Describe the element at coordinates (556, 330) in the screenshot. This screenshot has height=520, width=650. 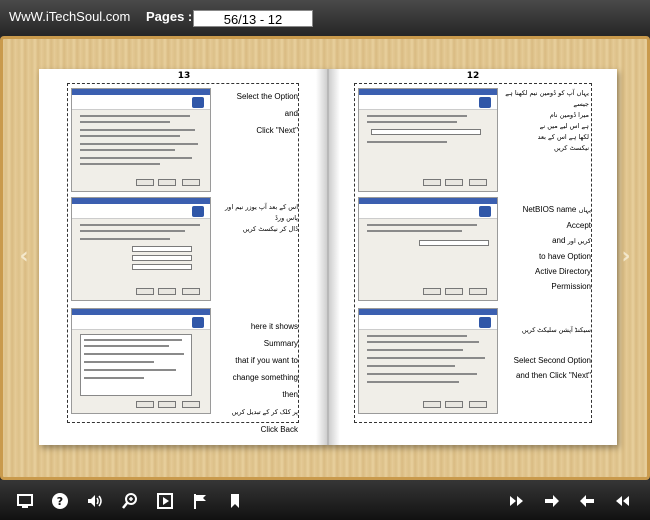
I see `instruction-line: سیکنڈ آپشن سلیکٹ کریں` at that location.